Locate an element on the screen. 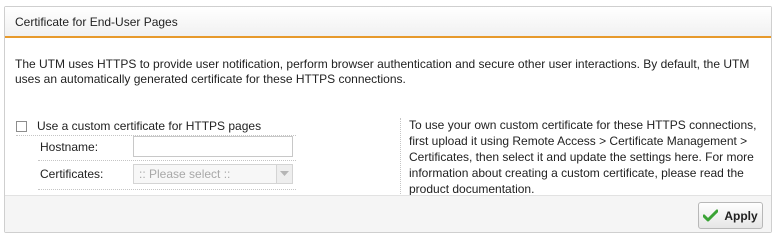  hostname-field is located at coordinates (213, 146).